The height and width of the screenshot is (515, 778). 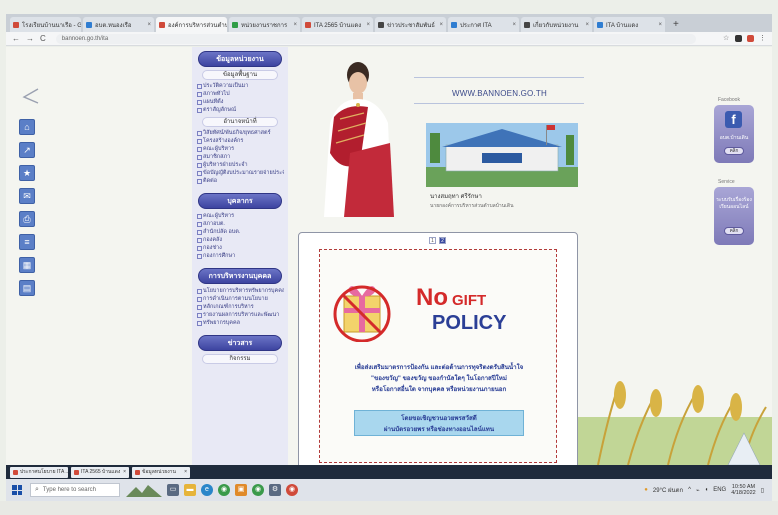 What do you see at coordinates (432, 240) in the screenshot?
I see `slider-page-button: 1` at bounding box center [432, 240].